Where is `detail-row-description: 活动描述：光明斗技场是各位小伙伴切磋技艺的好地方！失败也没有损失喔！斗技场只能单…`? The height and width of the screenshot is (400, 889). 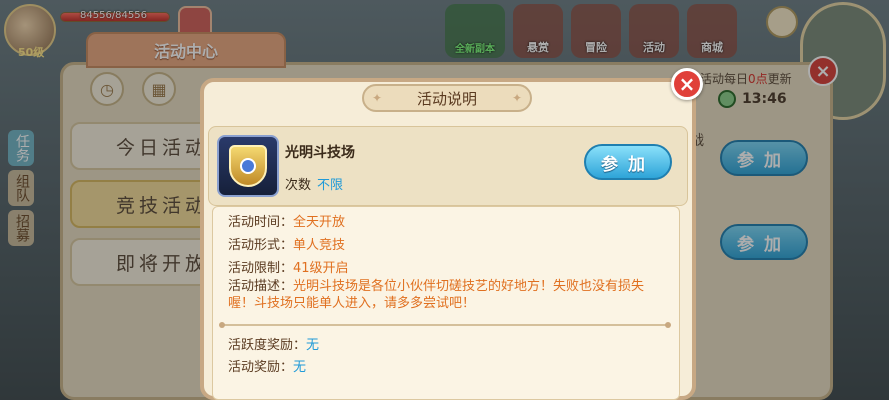
detail-row-description: 活动描述：光明斗技场是各位小伙伴切磋技艺的好地方！失败也没有损失喔！斗技场只能单… is located at coordinates (436, 295).